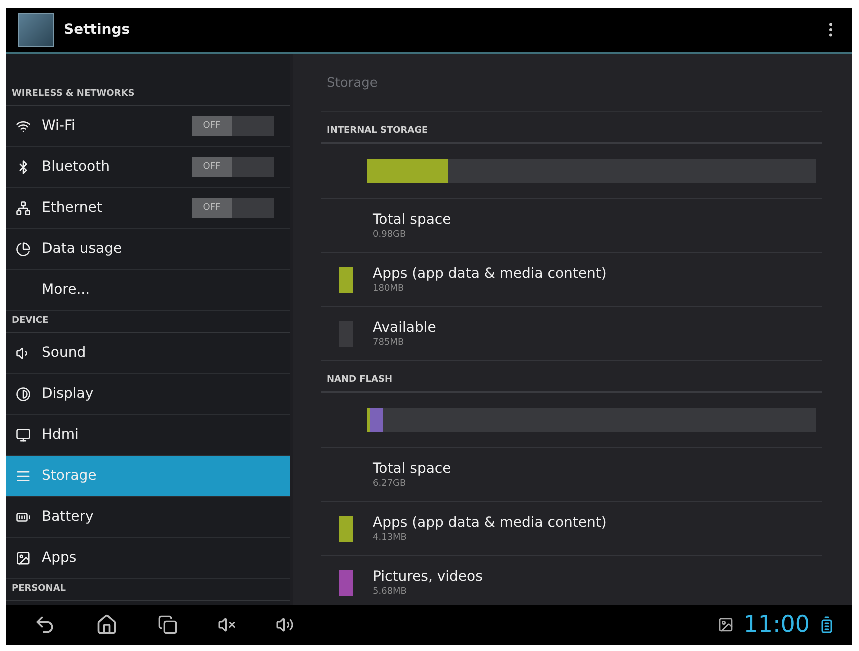  What do you see at coordinates (148, 322) in the screenshot?
I see `section-header: DEVICE` at bounding box center [148, 322].